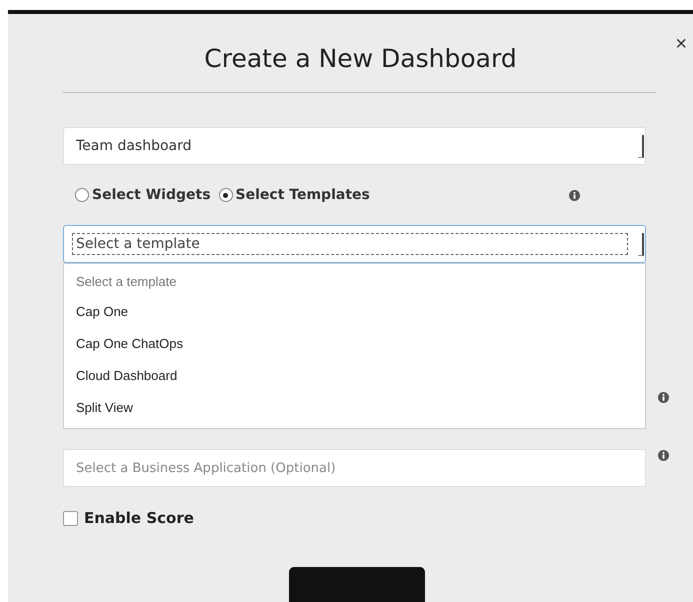 The image size is (693, 602). I want to click on dropdown-option: Select a template, so click(354, 282).